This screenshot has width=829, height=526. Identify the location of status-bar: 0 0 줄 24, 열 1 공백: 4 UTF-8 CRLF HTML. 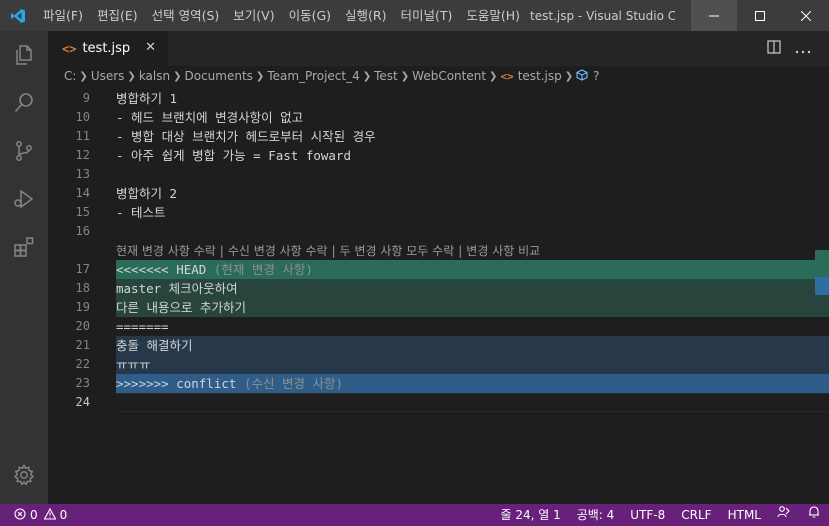
(414, 515).